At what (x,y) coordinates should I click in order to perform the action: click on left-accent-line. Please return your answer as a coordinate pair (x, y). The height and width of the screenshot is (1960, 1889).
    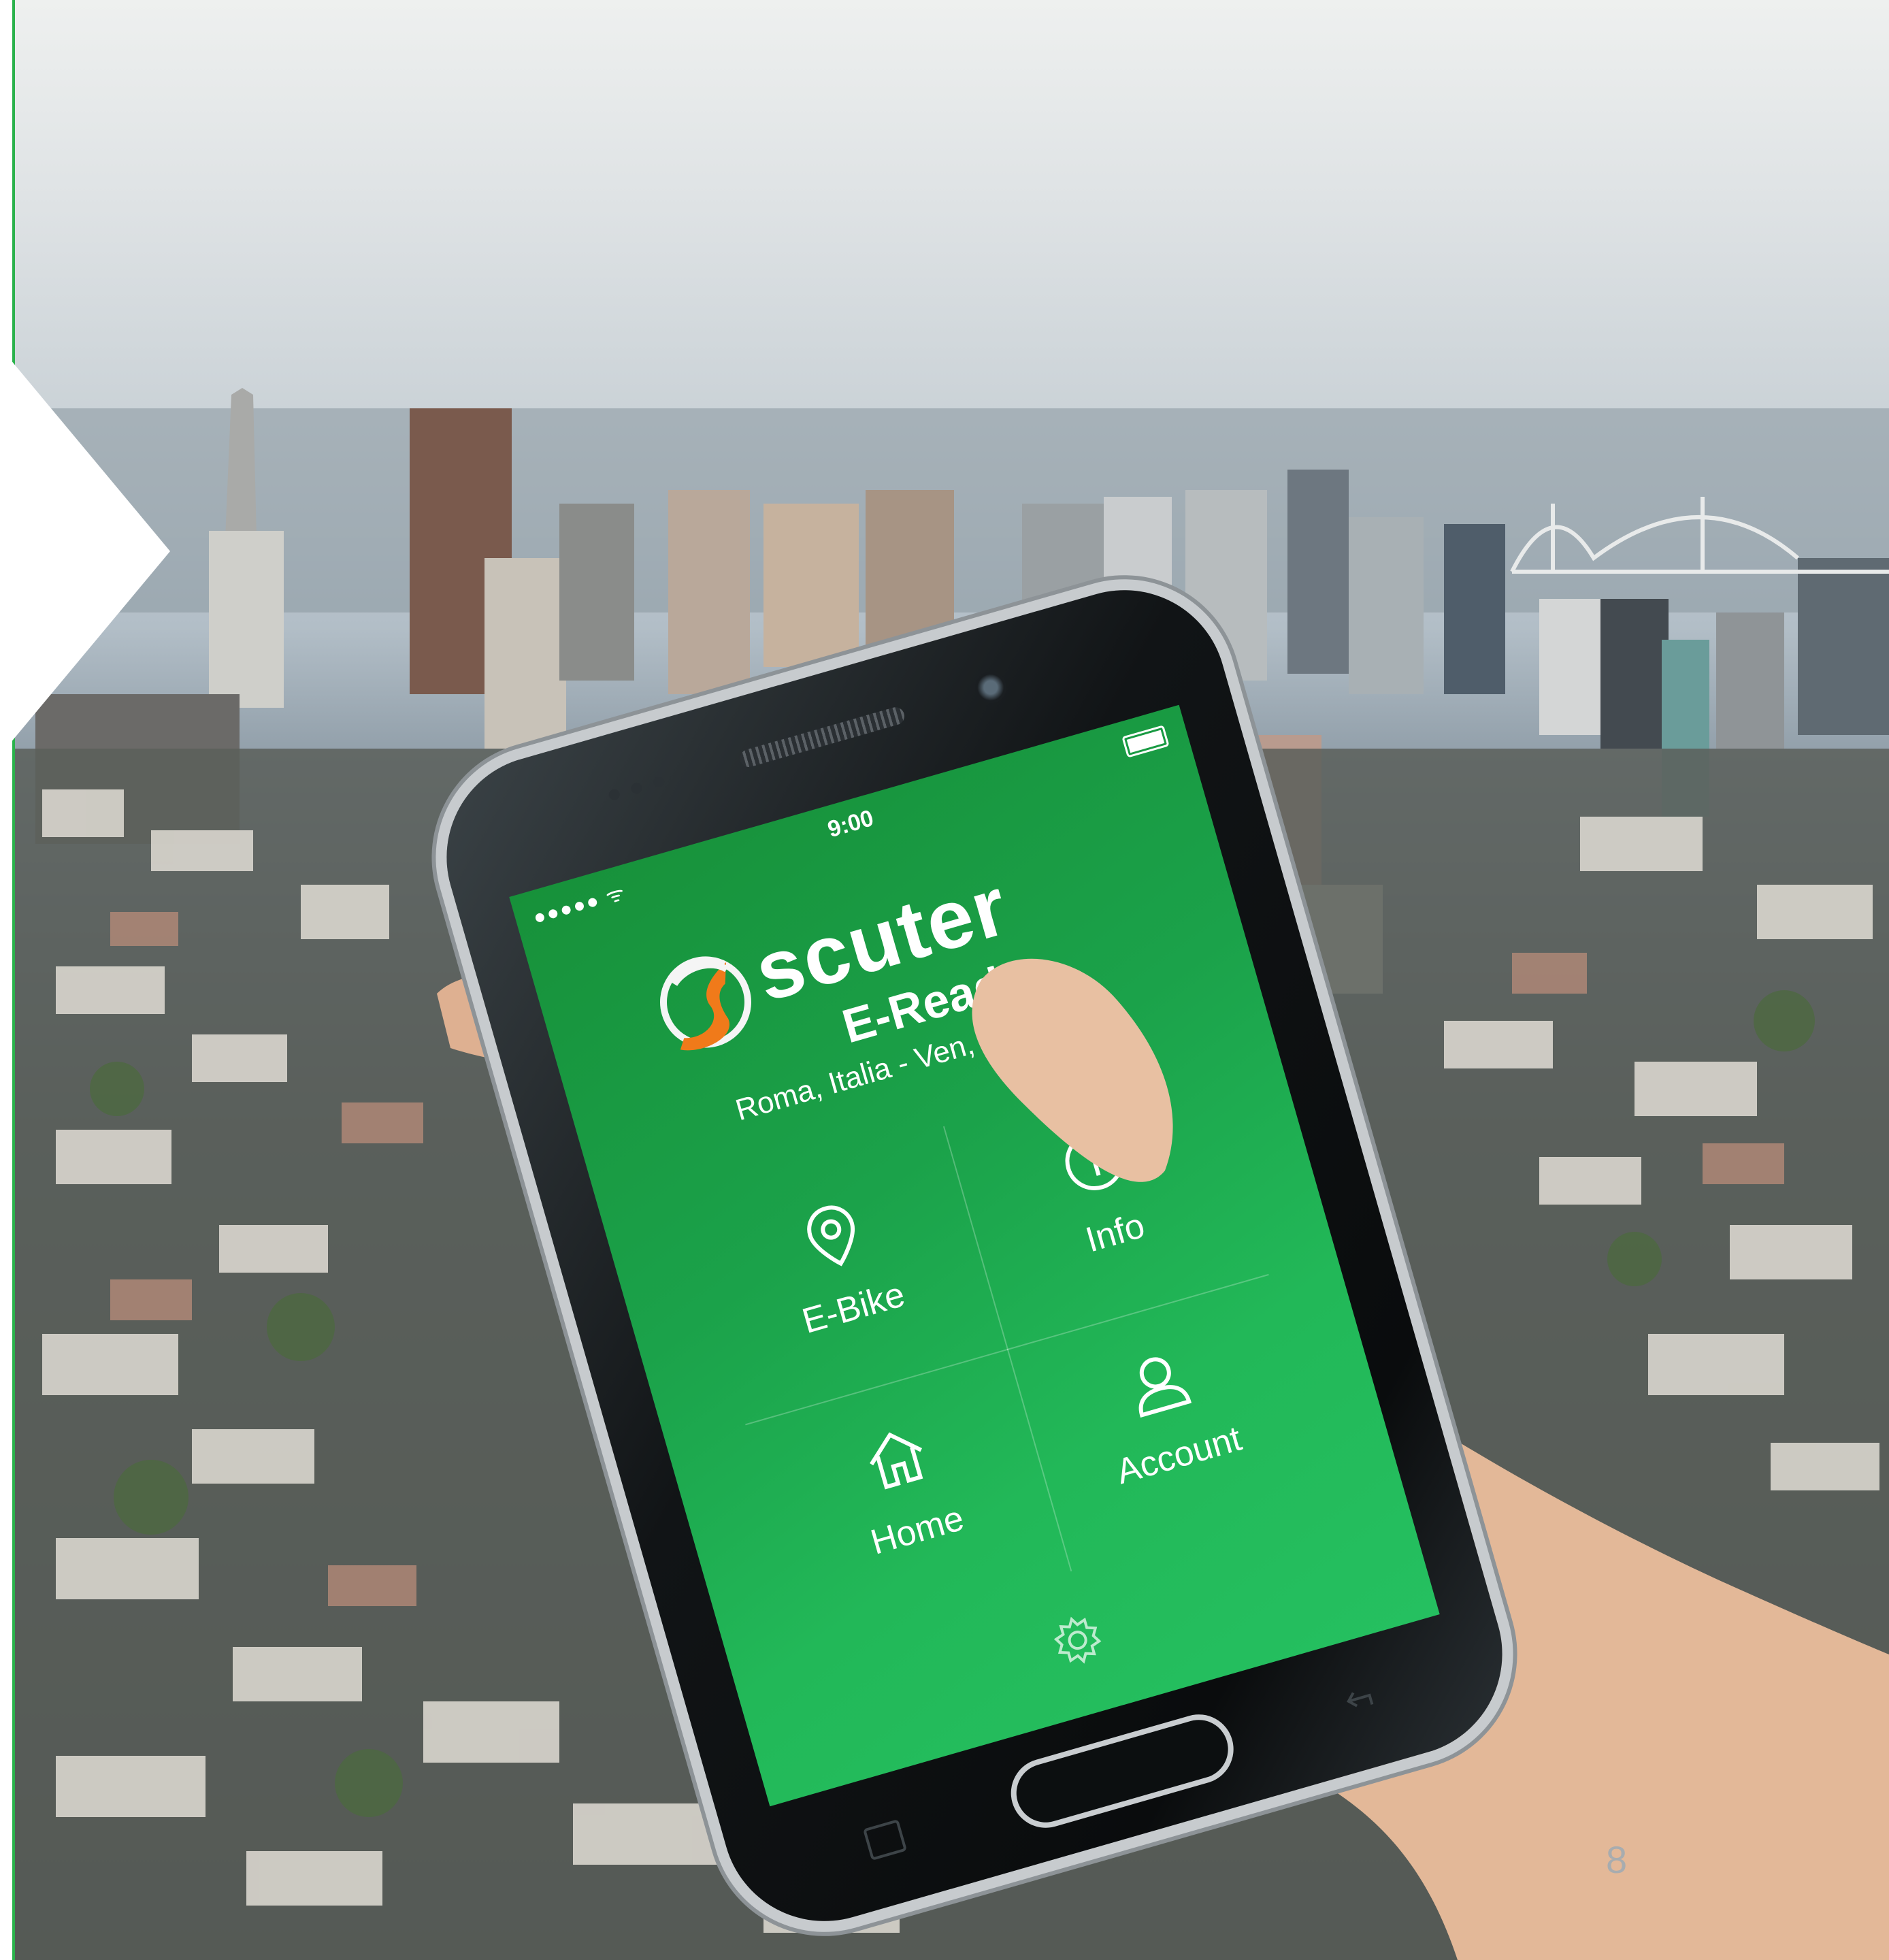
    Looking at the image, I should click on (14, 980).